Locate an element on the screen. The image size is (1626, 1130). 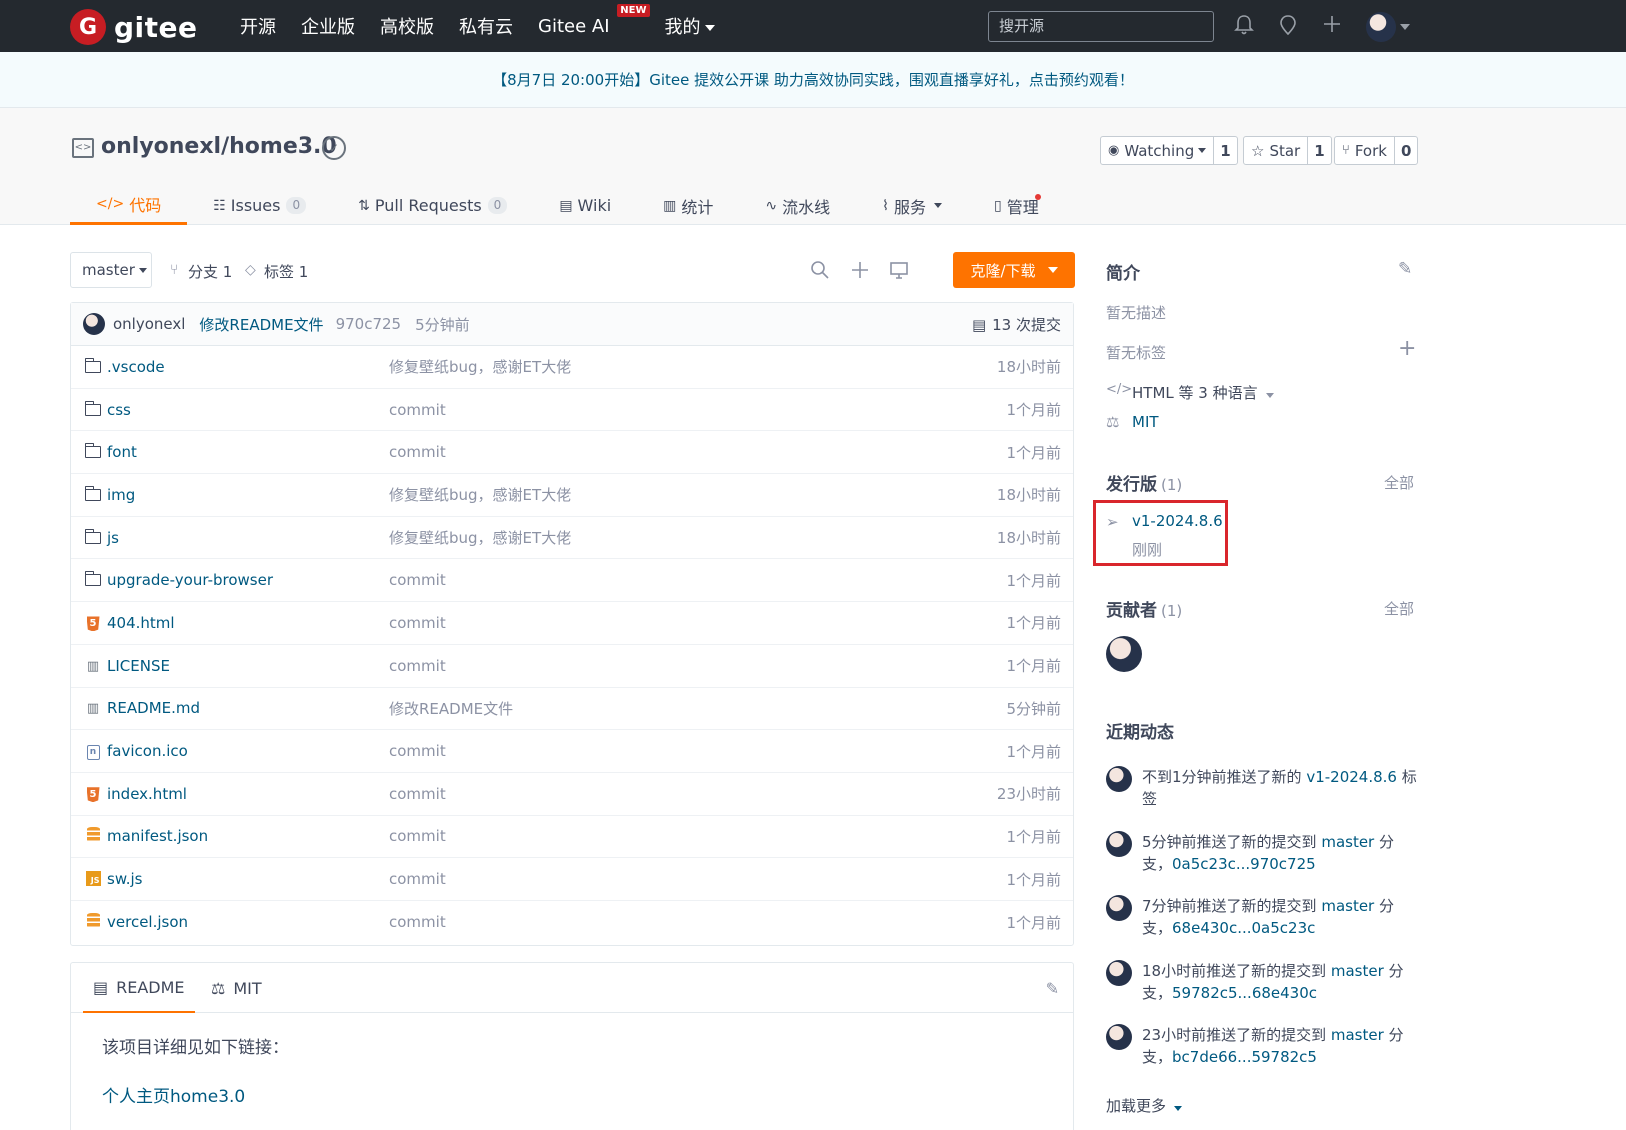
contributors-all-link: 全部 is located at coordinates (1399, 608).